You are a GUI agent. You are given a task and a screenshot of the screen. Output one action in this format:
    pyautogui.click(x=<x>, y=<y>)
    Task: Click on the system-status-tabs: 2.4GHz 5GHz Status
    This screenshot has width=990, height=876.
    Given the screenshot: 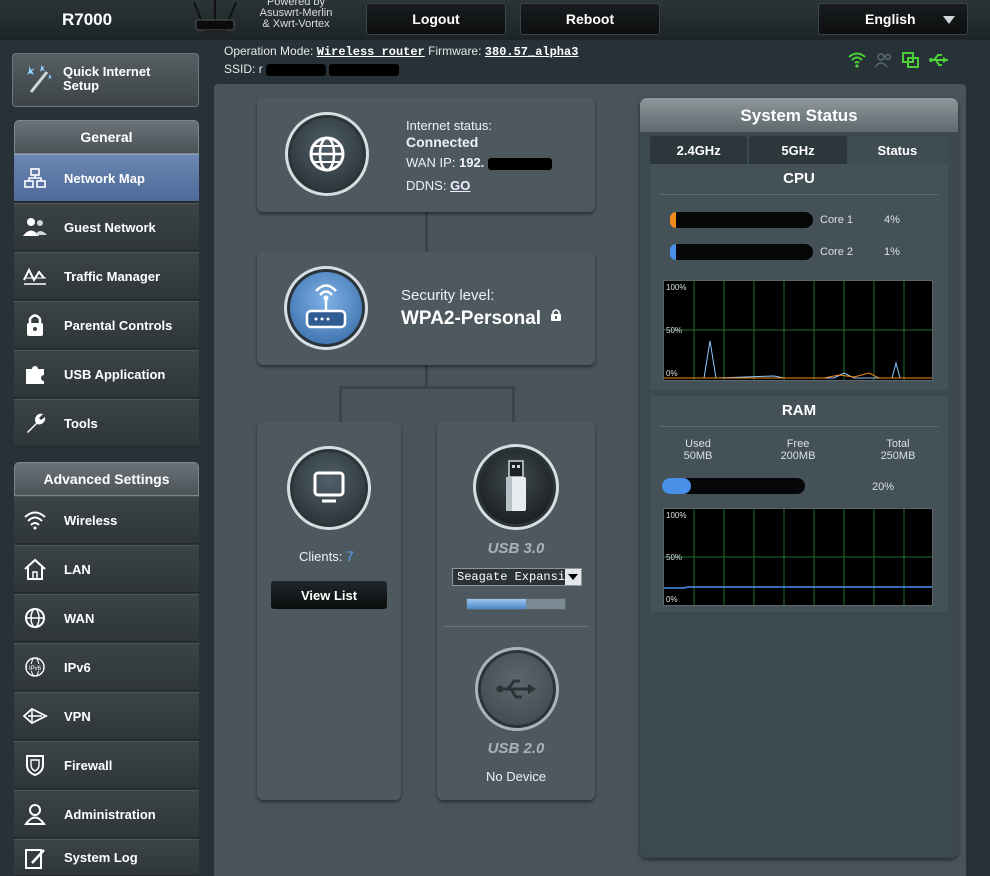 What is the action you would take?
    pyautogui.click(x=799, y=150)
    